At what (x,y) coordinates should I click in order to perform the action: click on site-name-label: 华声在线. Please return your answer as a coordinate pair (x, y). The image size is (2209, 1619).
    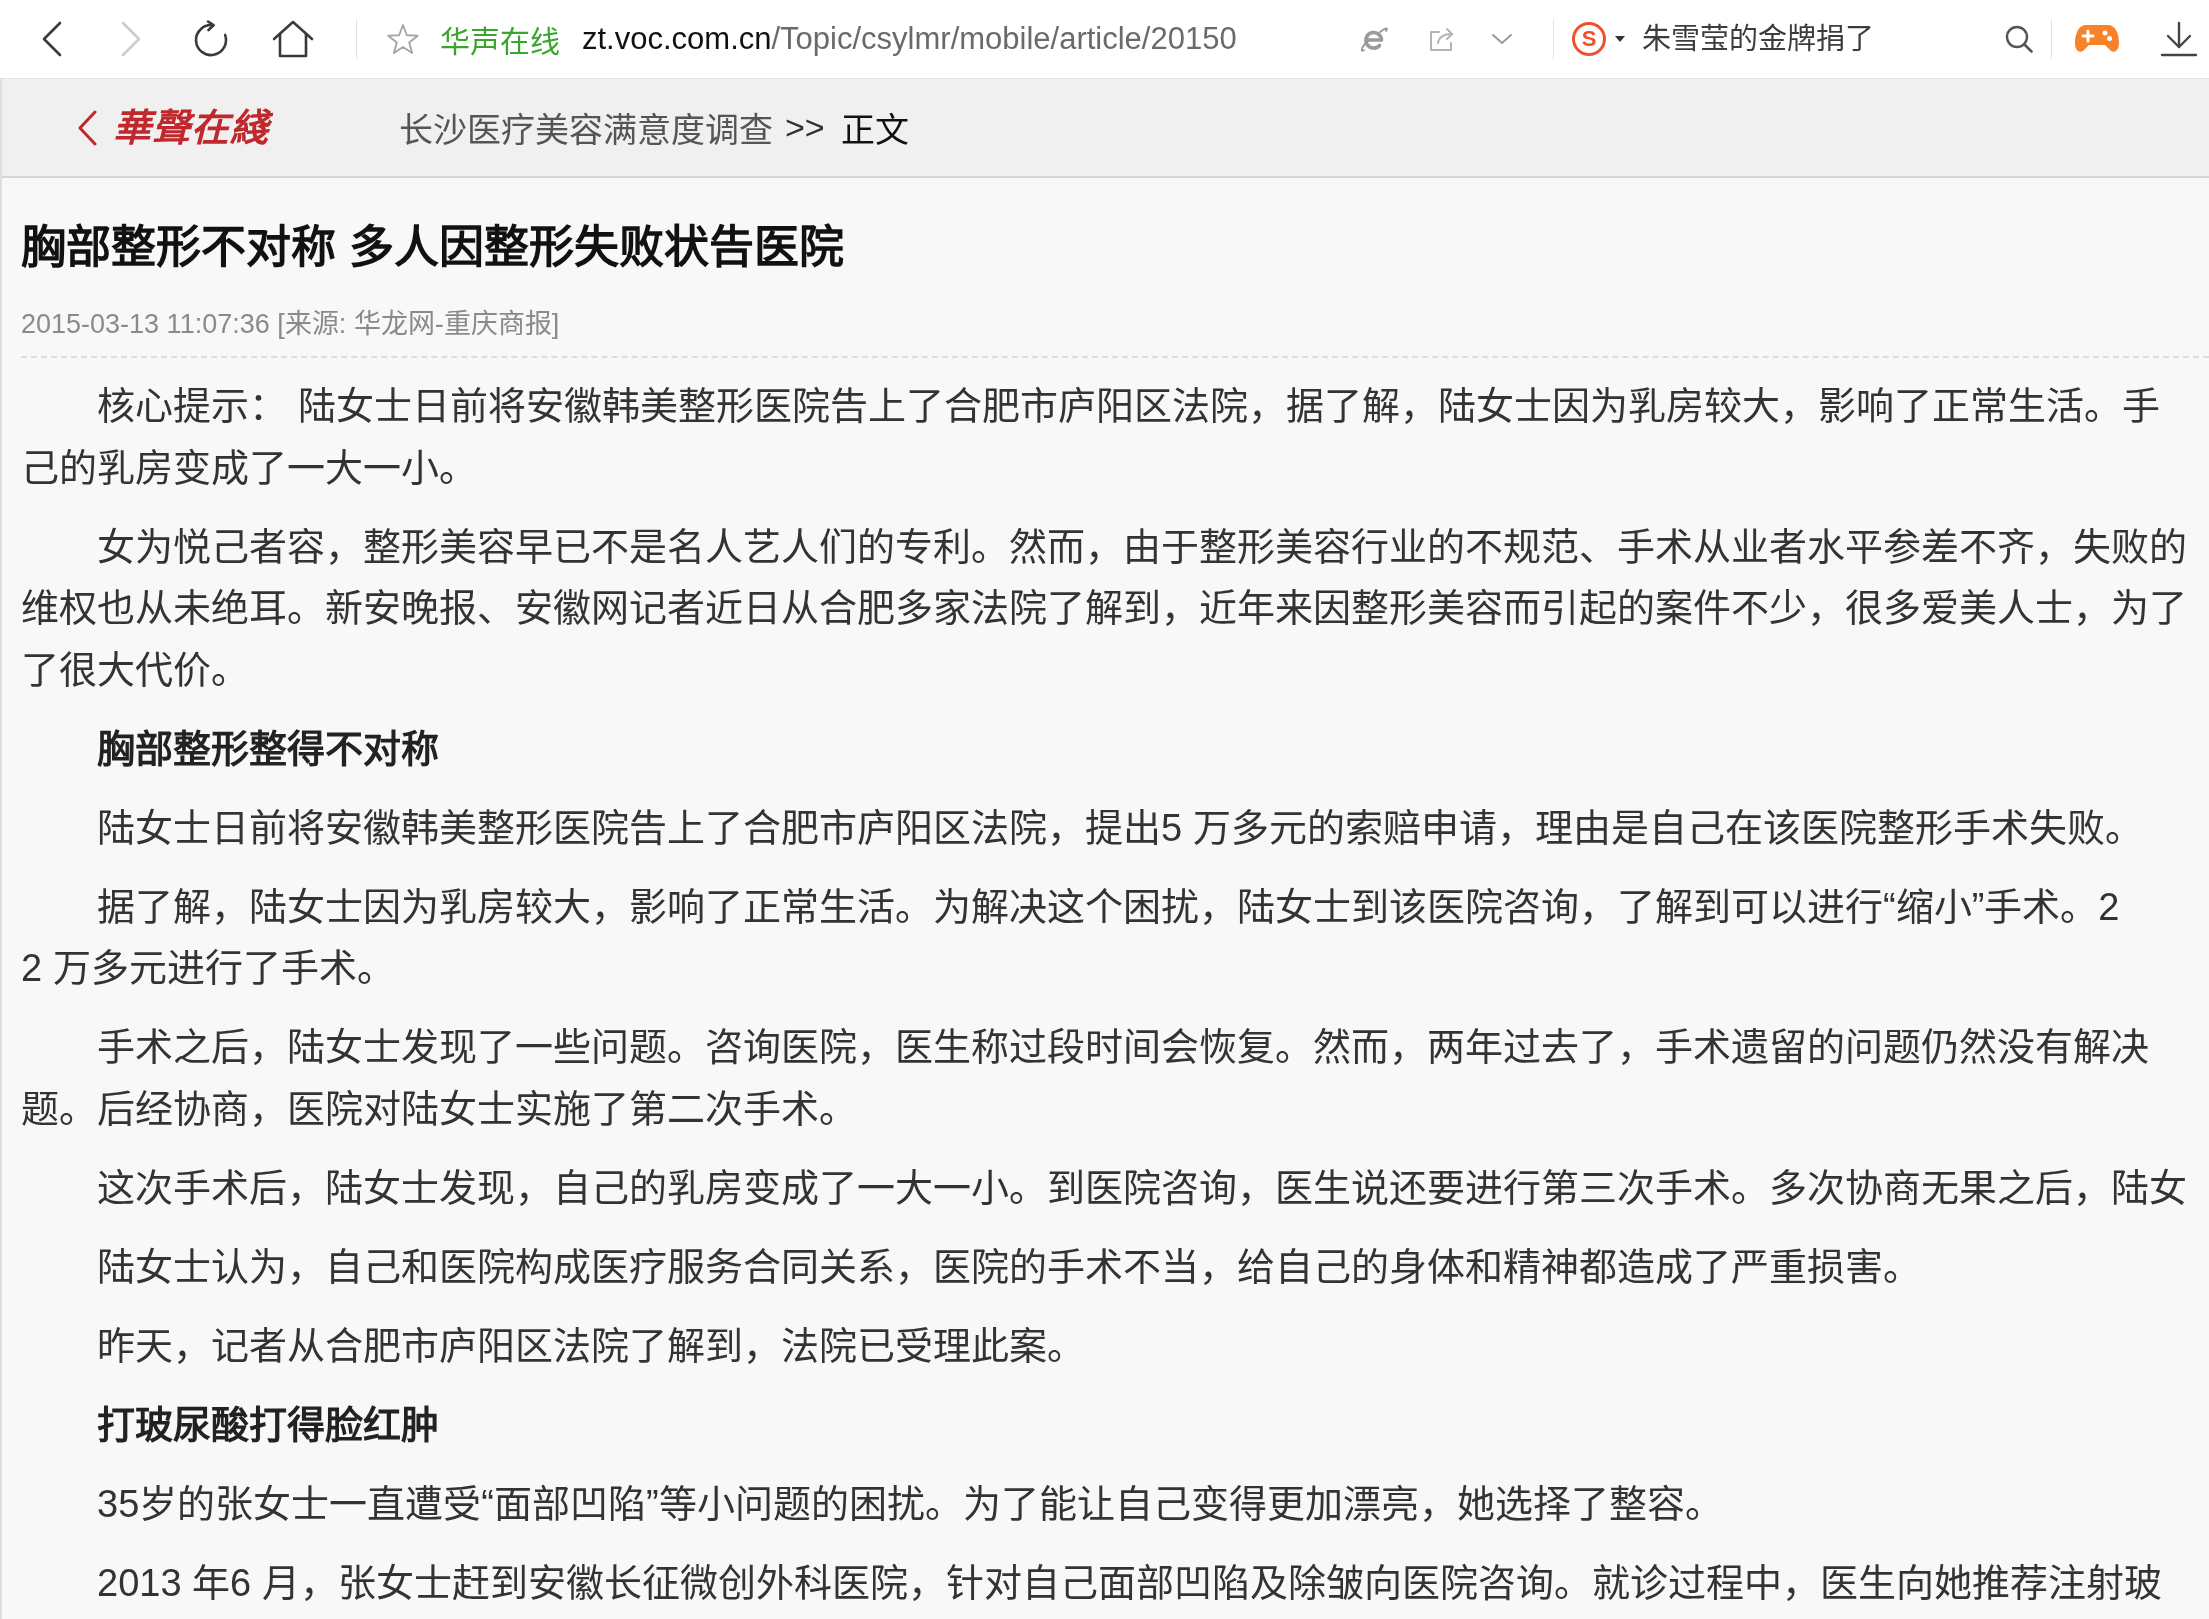
    Looking at the image, I should click on (500, 42).